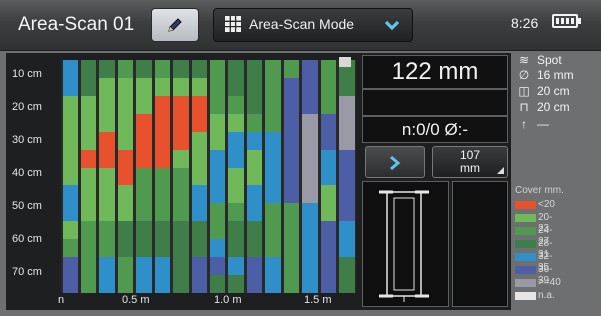 Image resolution: width=601 pixels, height=316 pixels. I want to click on diameter-setting: ∅ 16 mm, so click(545, 75).